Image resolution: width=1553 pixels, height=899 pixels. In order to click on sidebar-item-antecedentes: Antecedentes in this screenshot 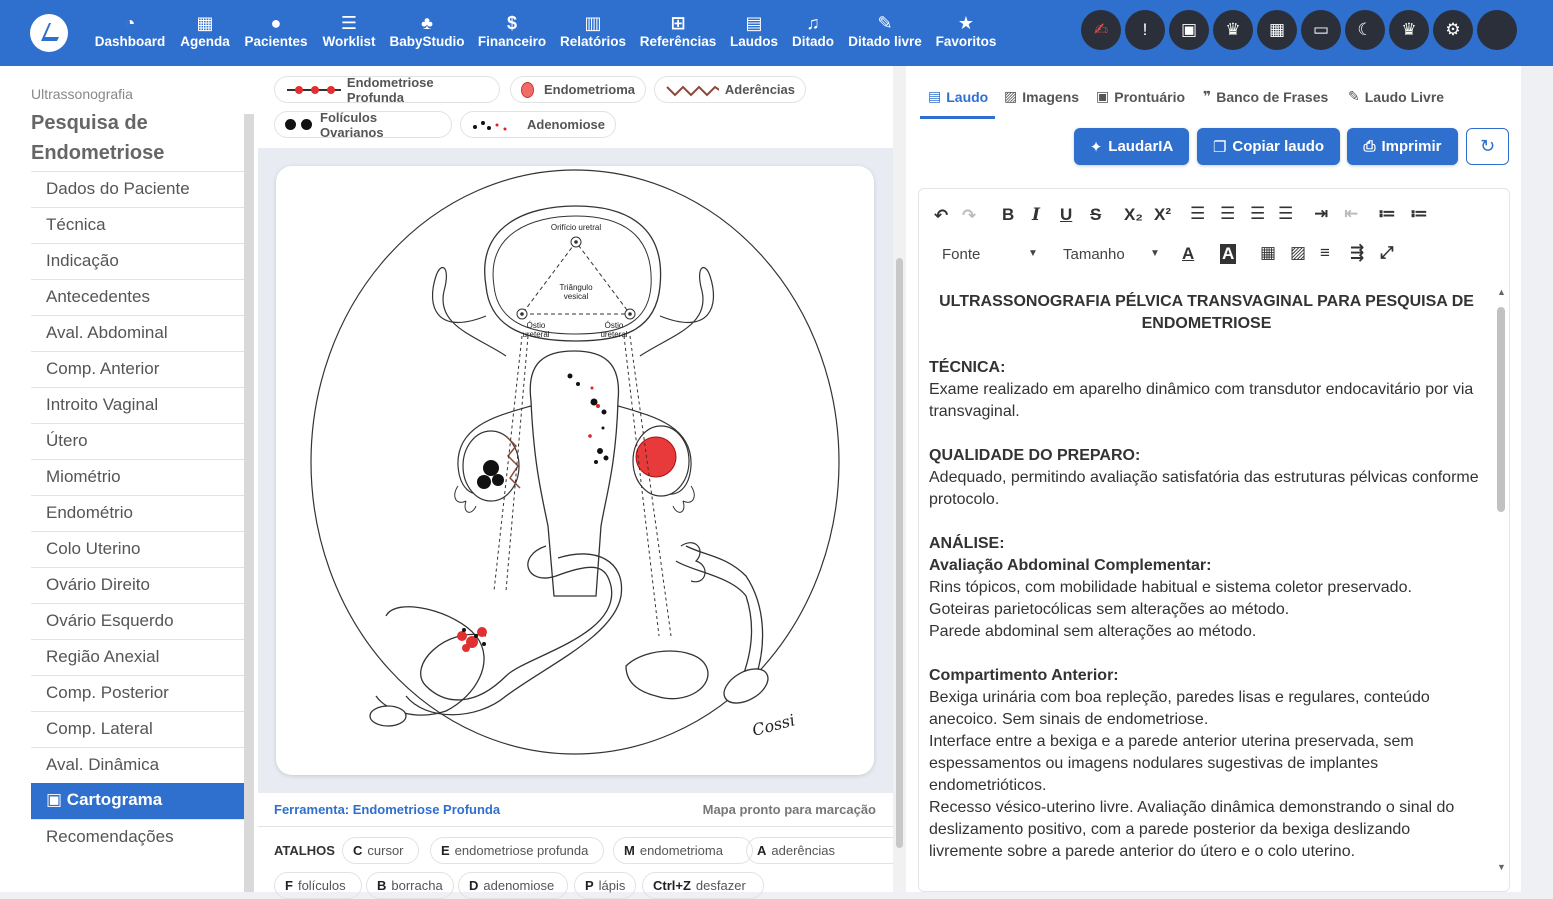, I will do `click(137, 297)`.